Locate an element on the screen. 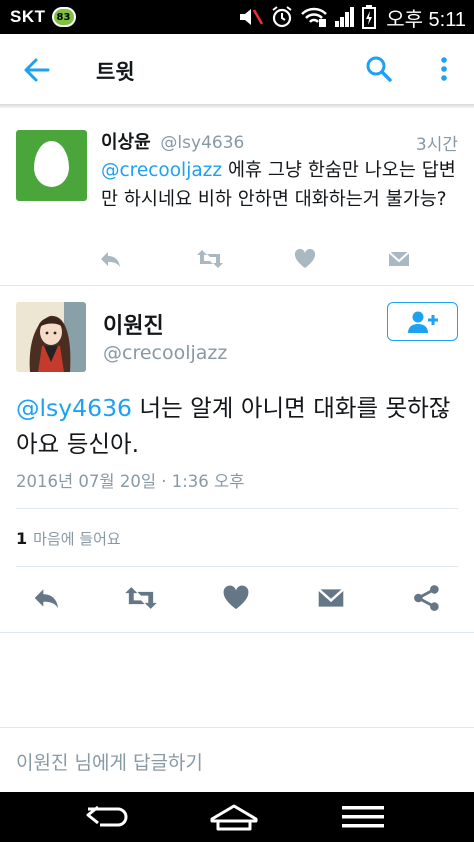  search-icon is located at coordinates (379, 69).